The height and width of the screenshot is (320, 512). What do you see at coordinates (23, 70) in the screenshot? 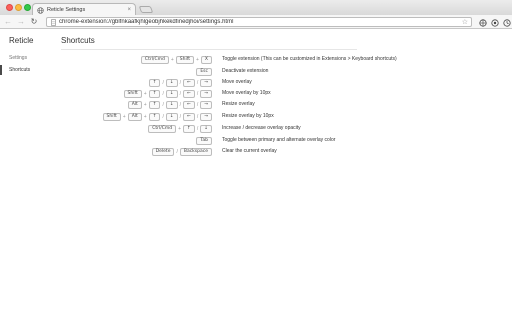
I see `sidebar-item-shortcuts: Shortcuts` at bounding box center [23, 70].